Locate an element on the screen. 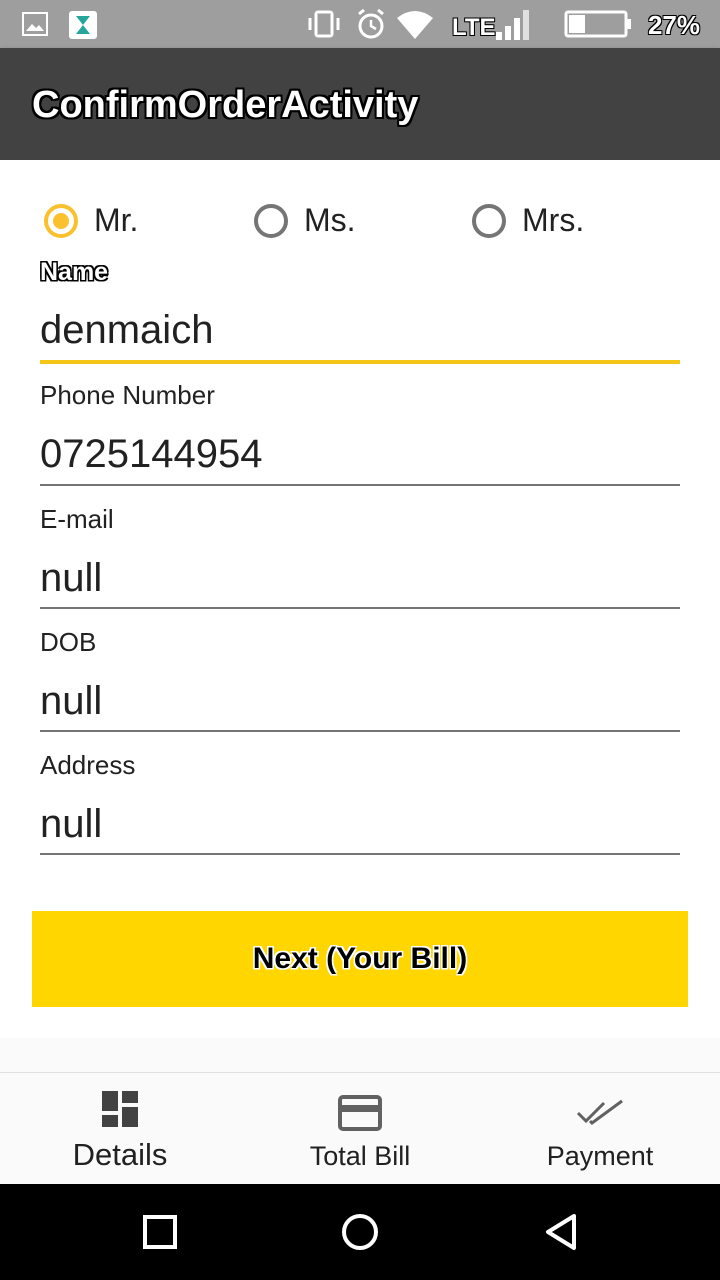  alarm-icon is located at coordinates (371, 23).